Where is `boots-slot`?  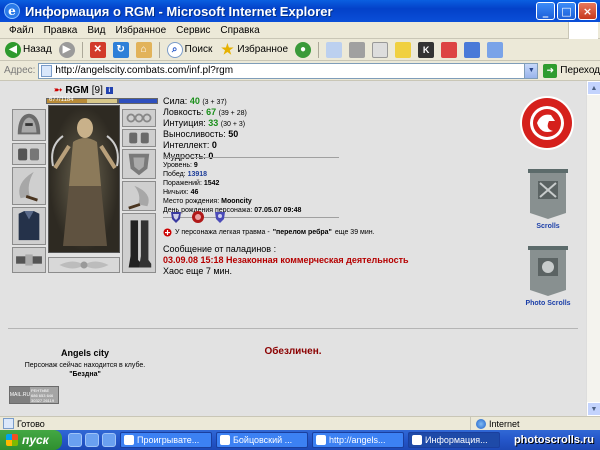
boots-slot is located at coordinates (139, 243).